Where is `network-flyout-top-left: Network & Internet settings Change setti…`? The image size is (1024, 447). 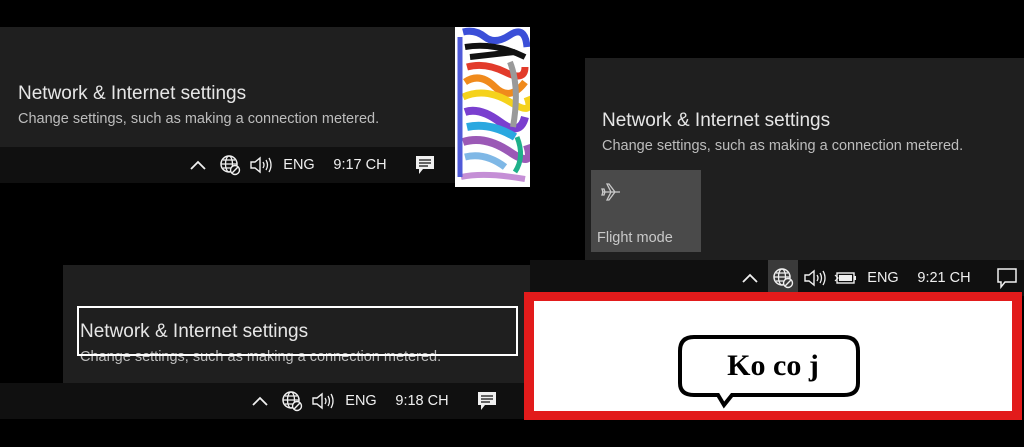 network-flyout-top-left: Network & Internet settings Change setti… is located at coordinates (265, 87).